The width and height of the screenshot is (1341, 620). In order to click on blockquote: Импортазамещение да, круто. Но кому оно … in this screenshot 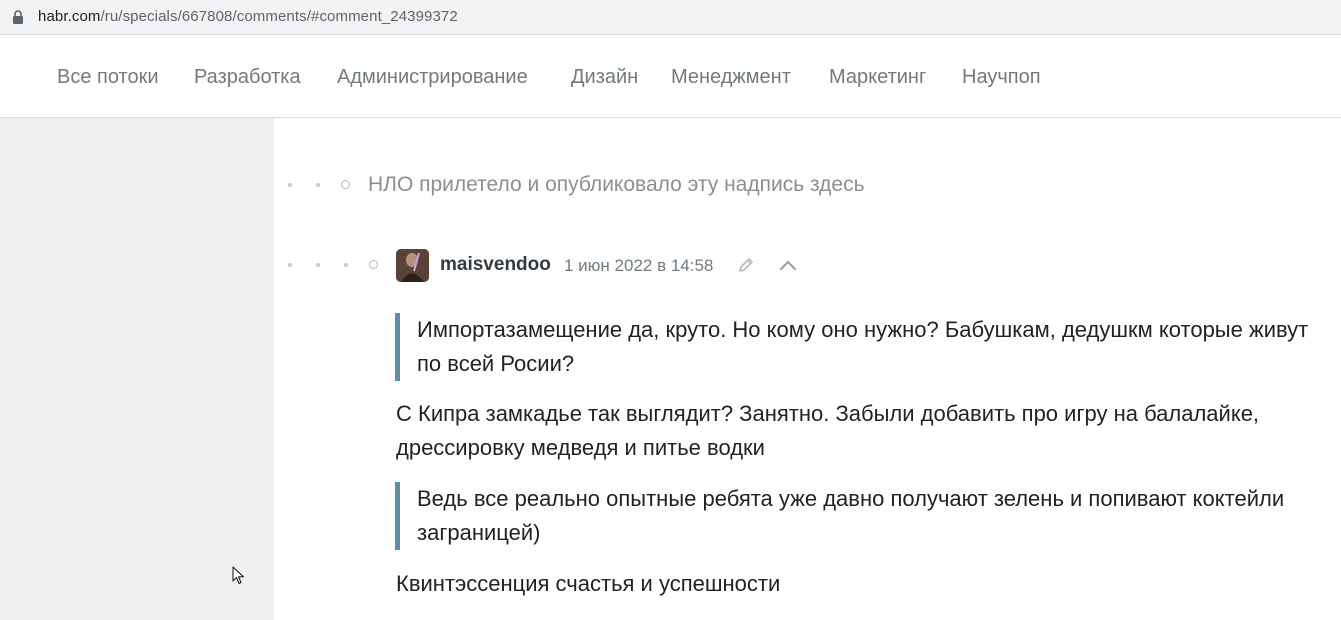, I will do `click(856, 347)`.